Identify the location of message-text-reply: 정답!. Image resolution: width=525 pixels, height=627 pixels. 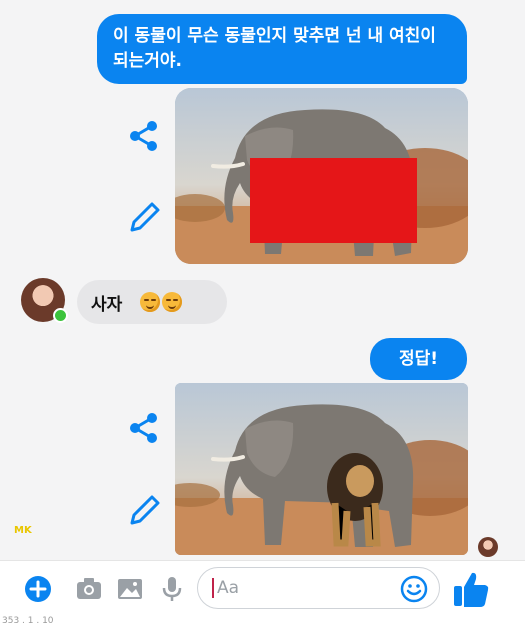
(418, 359).